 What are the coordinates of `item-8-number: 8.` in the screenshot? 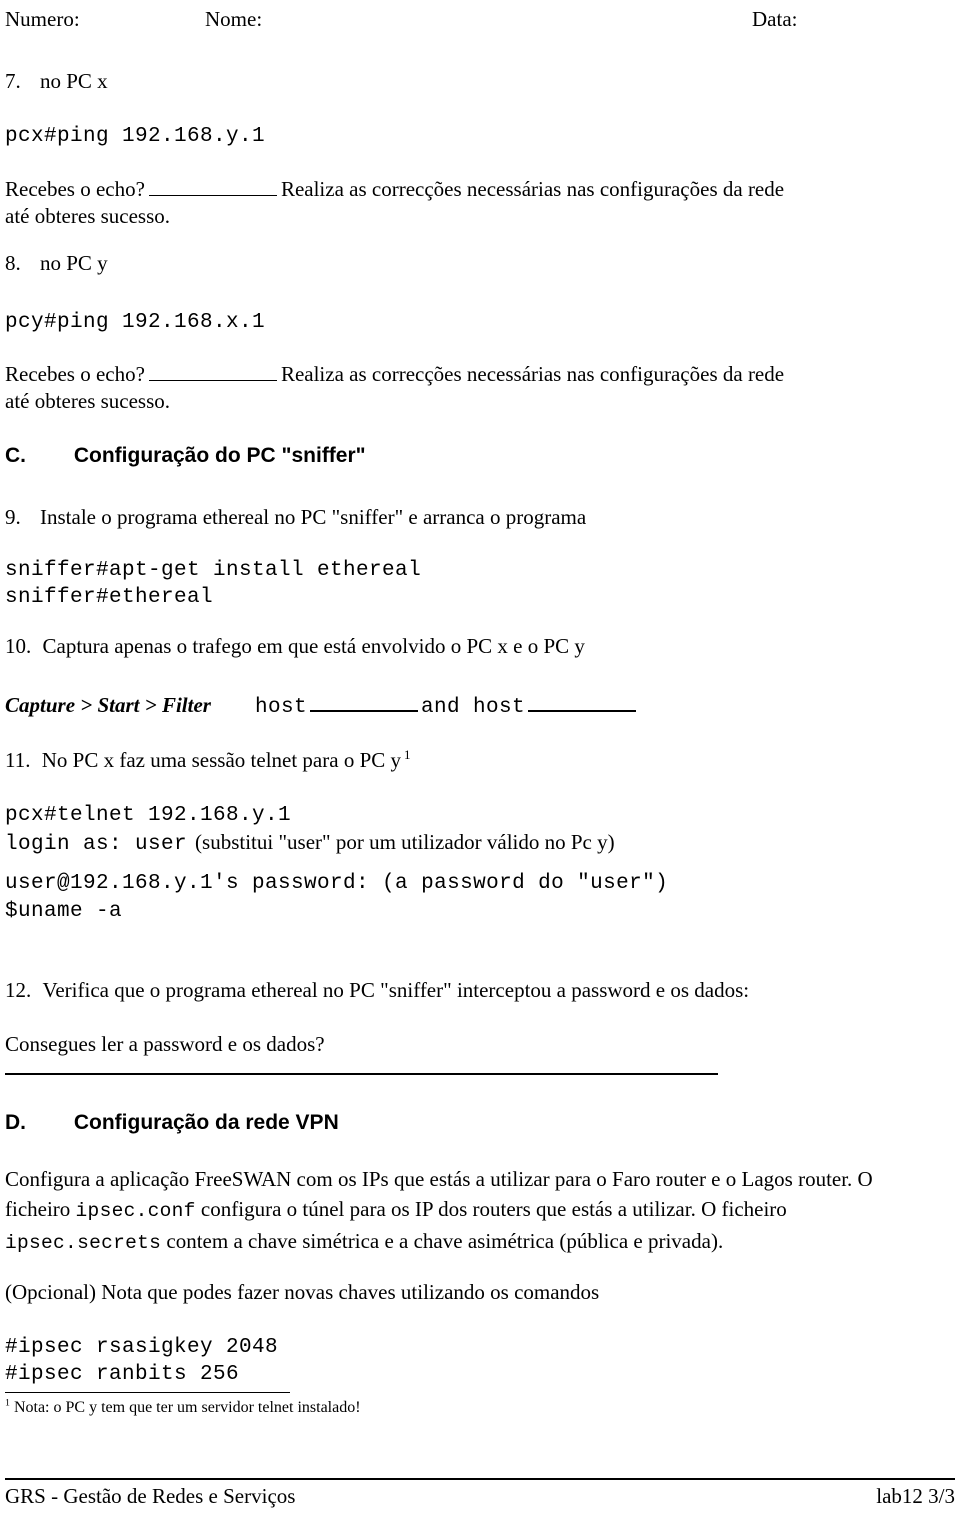 It's located at (13, 263).